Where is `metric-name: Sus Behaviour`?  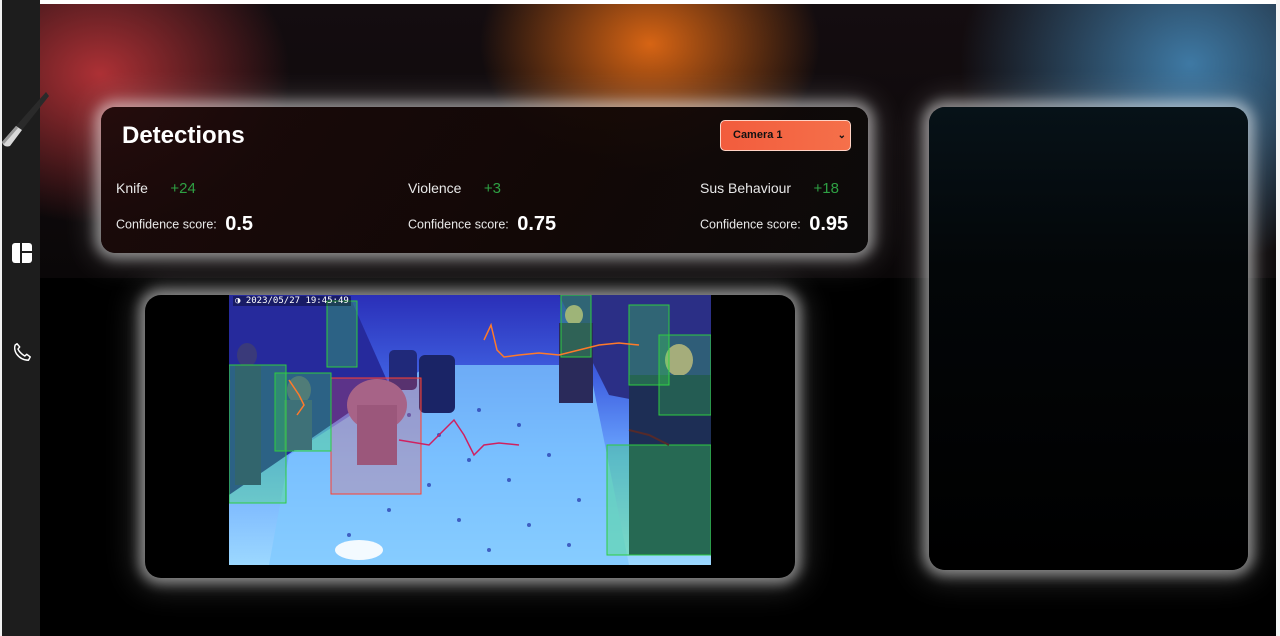 metric-name: Sus Behaviour is located at coordinates (746, 188).